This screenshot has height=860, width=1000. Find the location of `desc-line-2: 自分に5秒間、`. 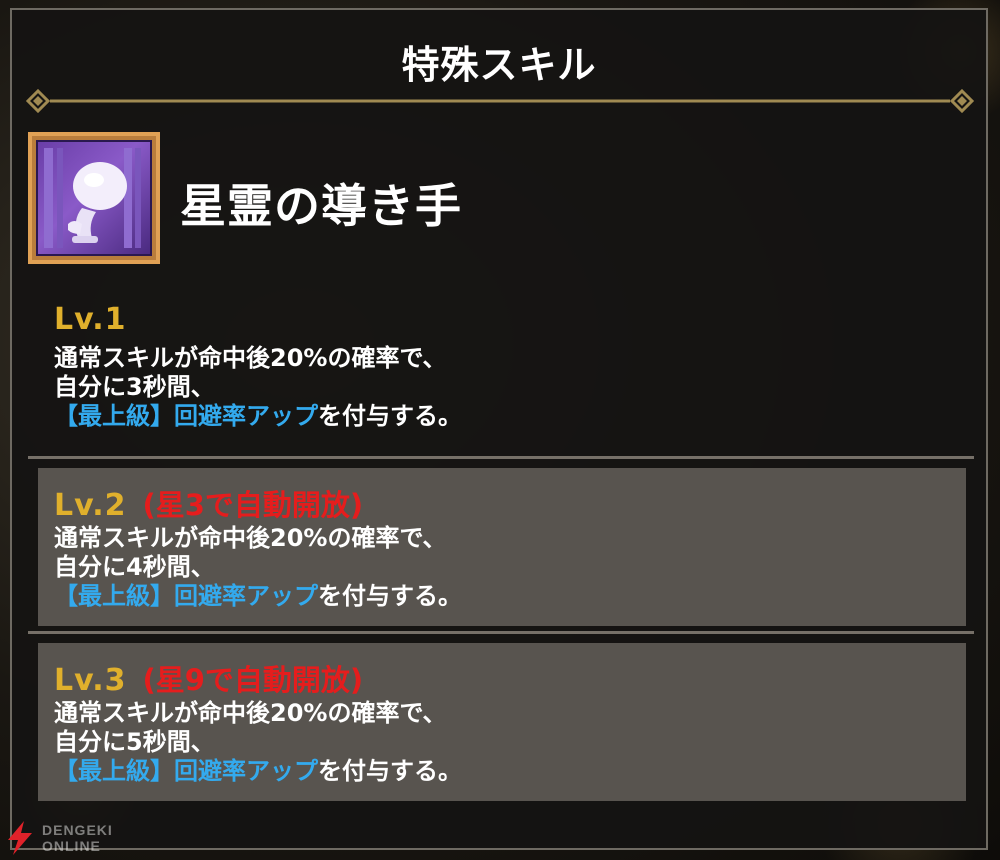

desc-line-2: 自分に5秒間、 is located at coordinates (134, 742).